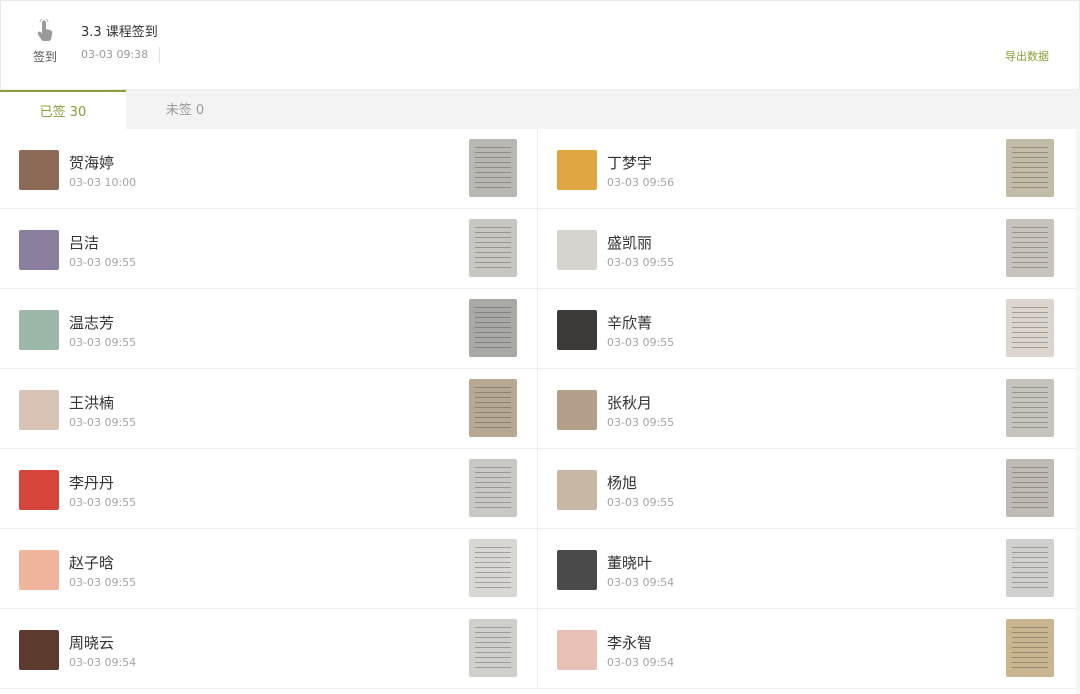  Describe the element at coordinates (540, 109) in the screenshot. I see `tab-bar: 已签 30 未签 0` at that location.